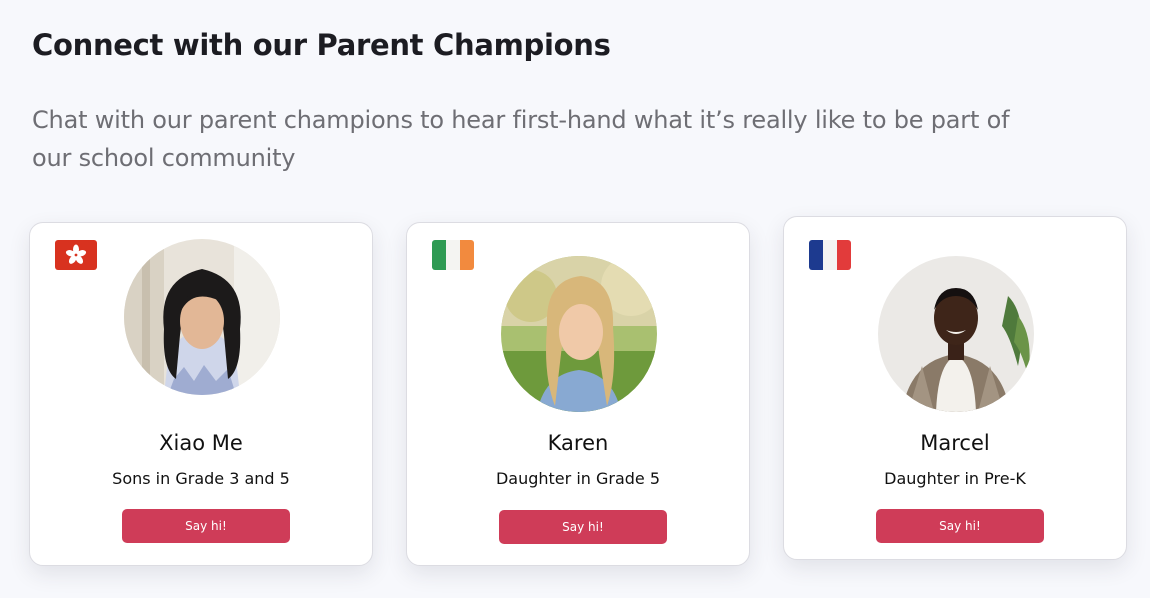 This screenshot has width=1150, height=598. What do you see at coordinates (201, 478) in the screenshot?
I see `champion-description: Sons in Grade 3 and 5` at bounding box center [201, 478].